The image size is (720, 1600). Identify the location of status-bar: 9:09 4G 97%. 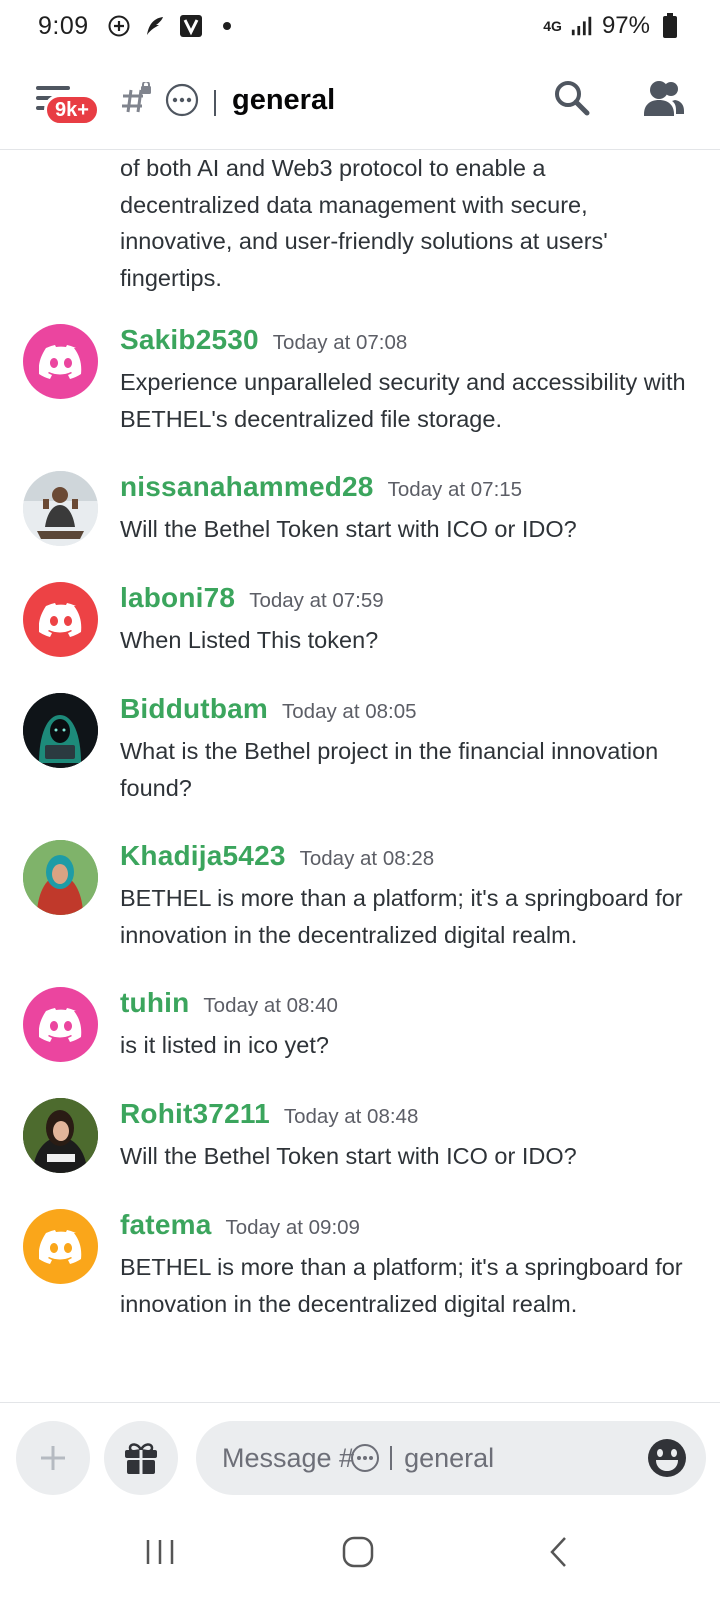
(360, 26).